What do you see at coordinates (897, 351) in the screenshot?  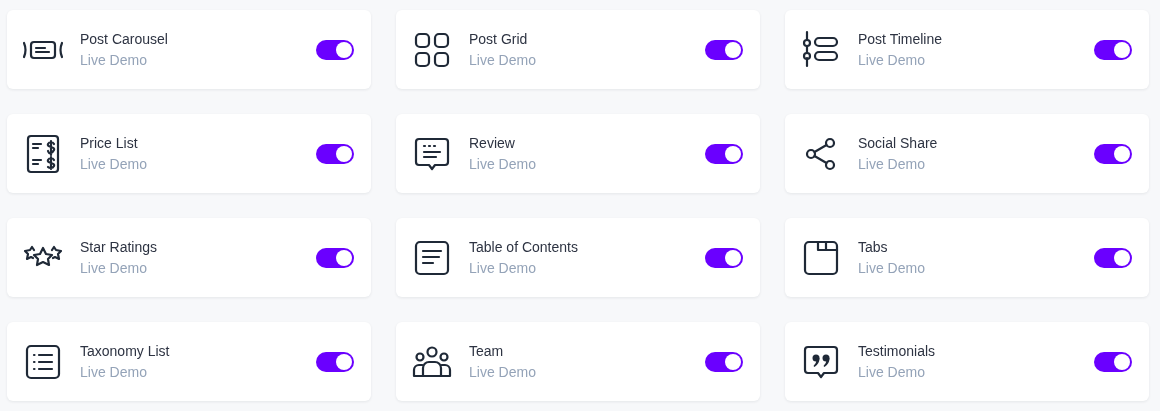 I see `widget-title: Testimonials` at bounding box center [897, 351].